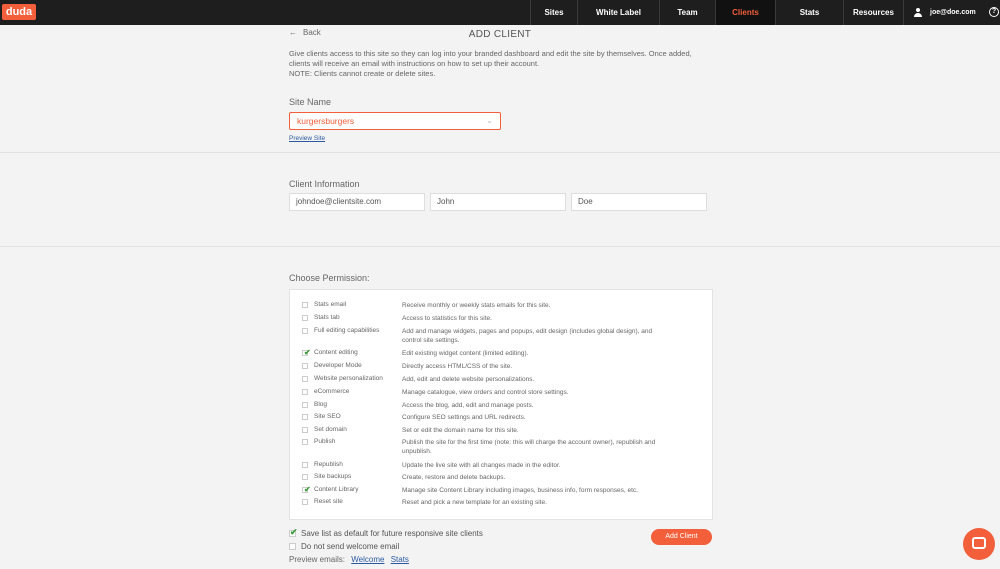  What do you see at coordinates (336, 489) in the screenshot?
I see `permission-name: Content Library` at bounding box center [336, 489].